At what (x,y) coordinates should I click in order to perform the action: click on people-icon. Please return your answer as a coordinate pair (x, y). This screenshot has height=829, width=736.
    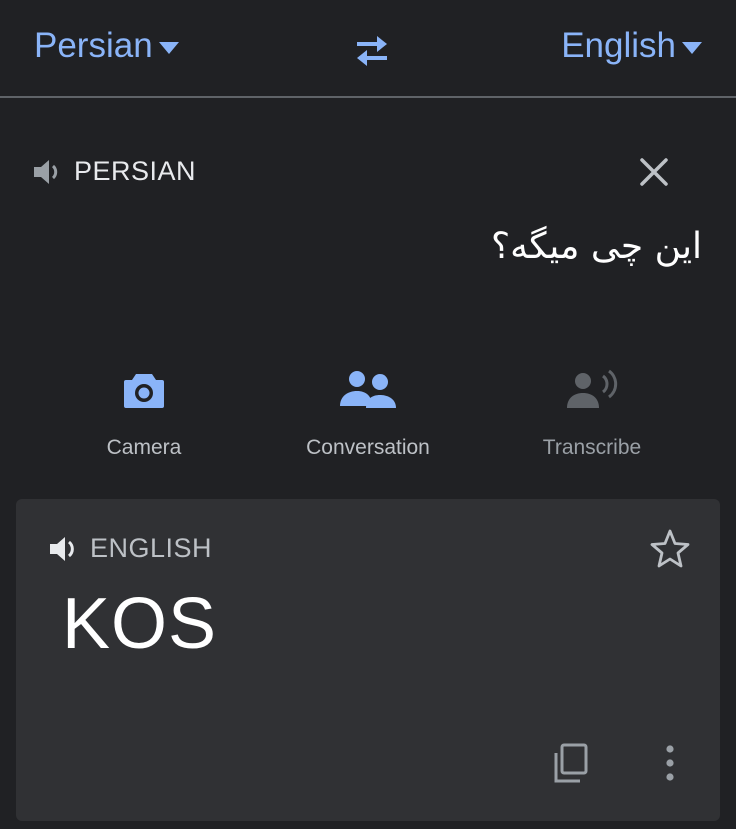
    Looking at the image, I should click on (368, 389).